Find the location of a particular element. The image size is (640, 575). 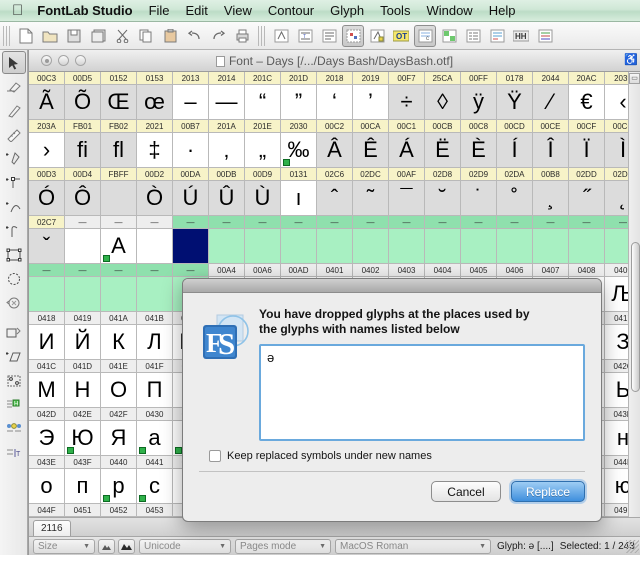

glyph-cell: 00B7 · is located at coordinates (191, 144).